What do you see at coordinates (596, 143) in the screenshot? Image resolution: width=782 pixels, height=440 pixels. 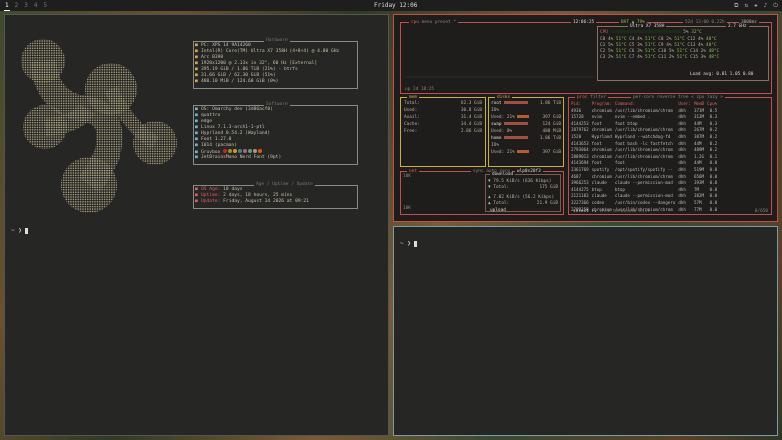 I see `process-cell: foot` at bounding box center [596, 143].